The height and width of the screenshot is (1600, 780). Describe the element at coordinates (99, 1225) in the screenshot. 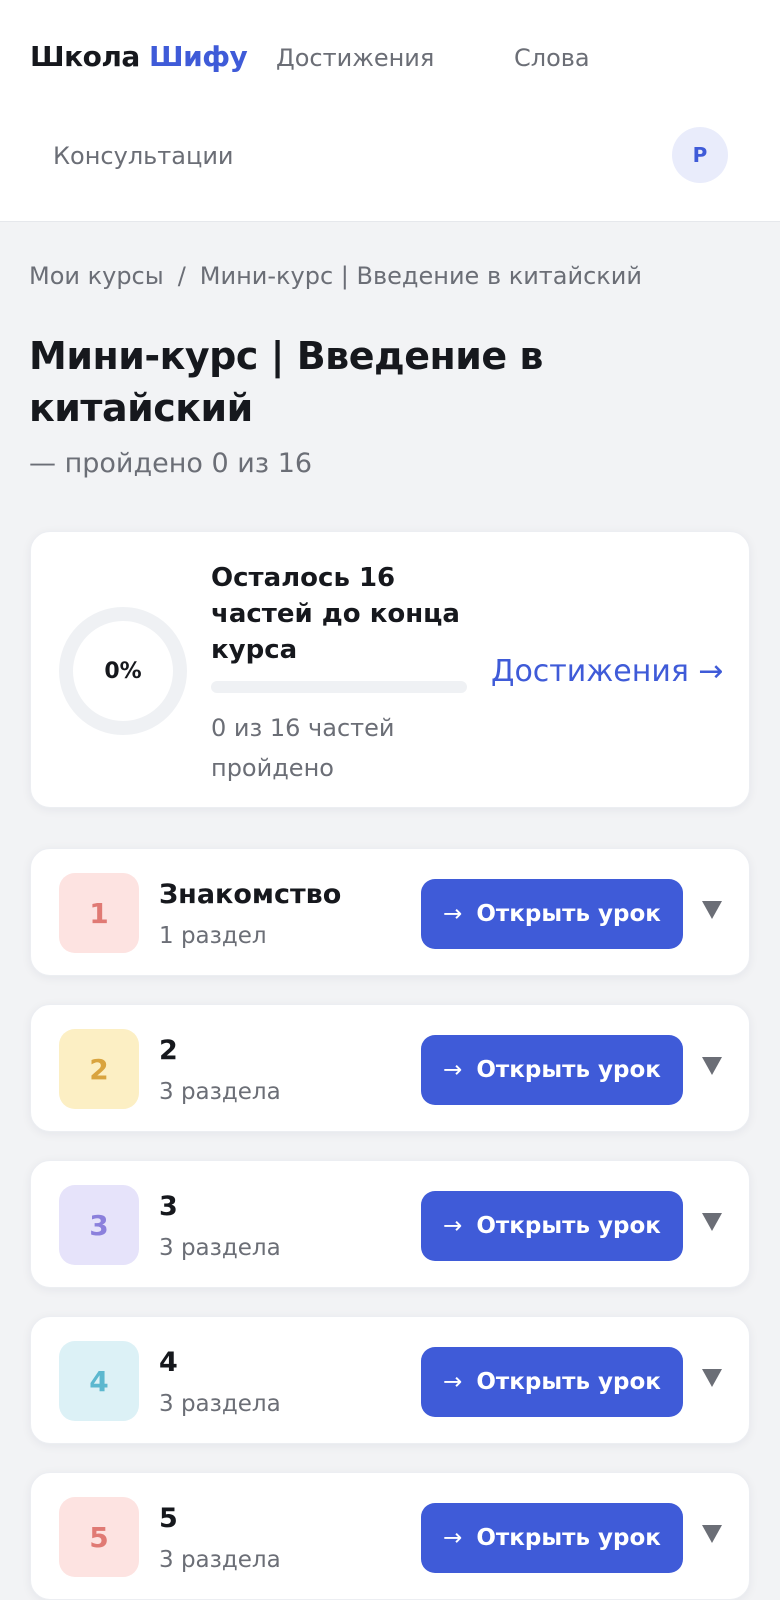

I see `lesson-number-badge: 3` at that location.